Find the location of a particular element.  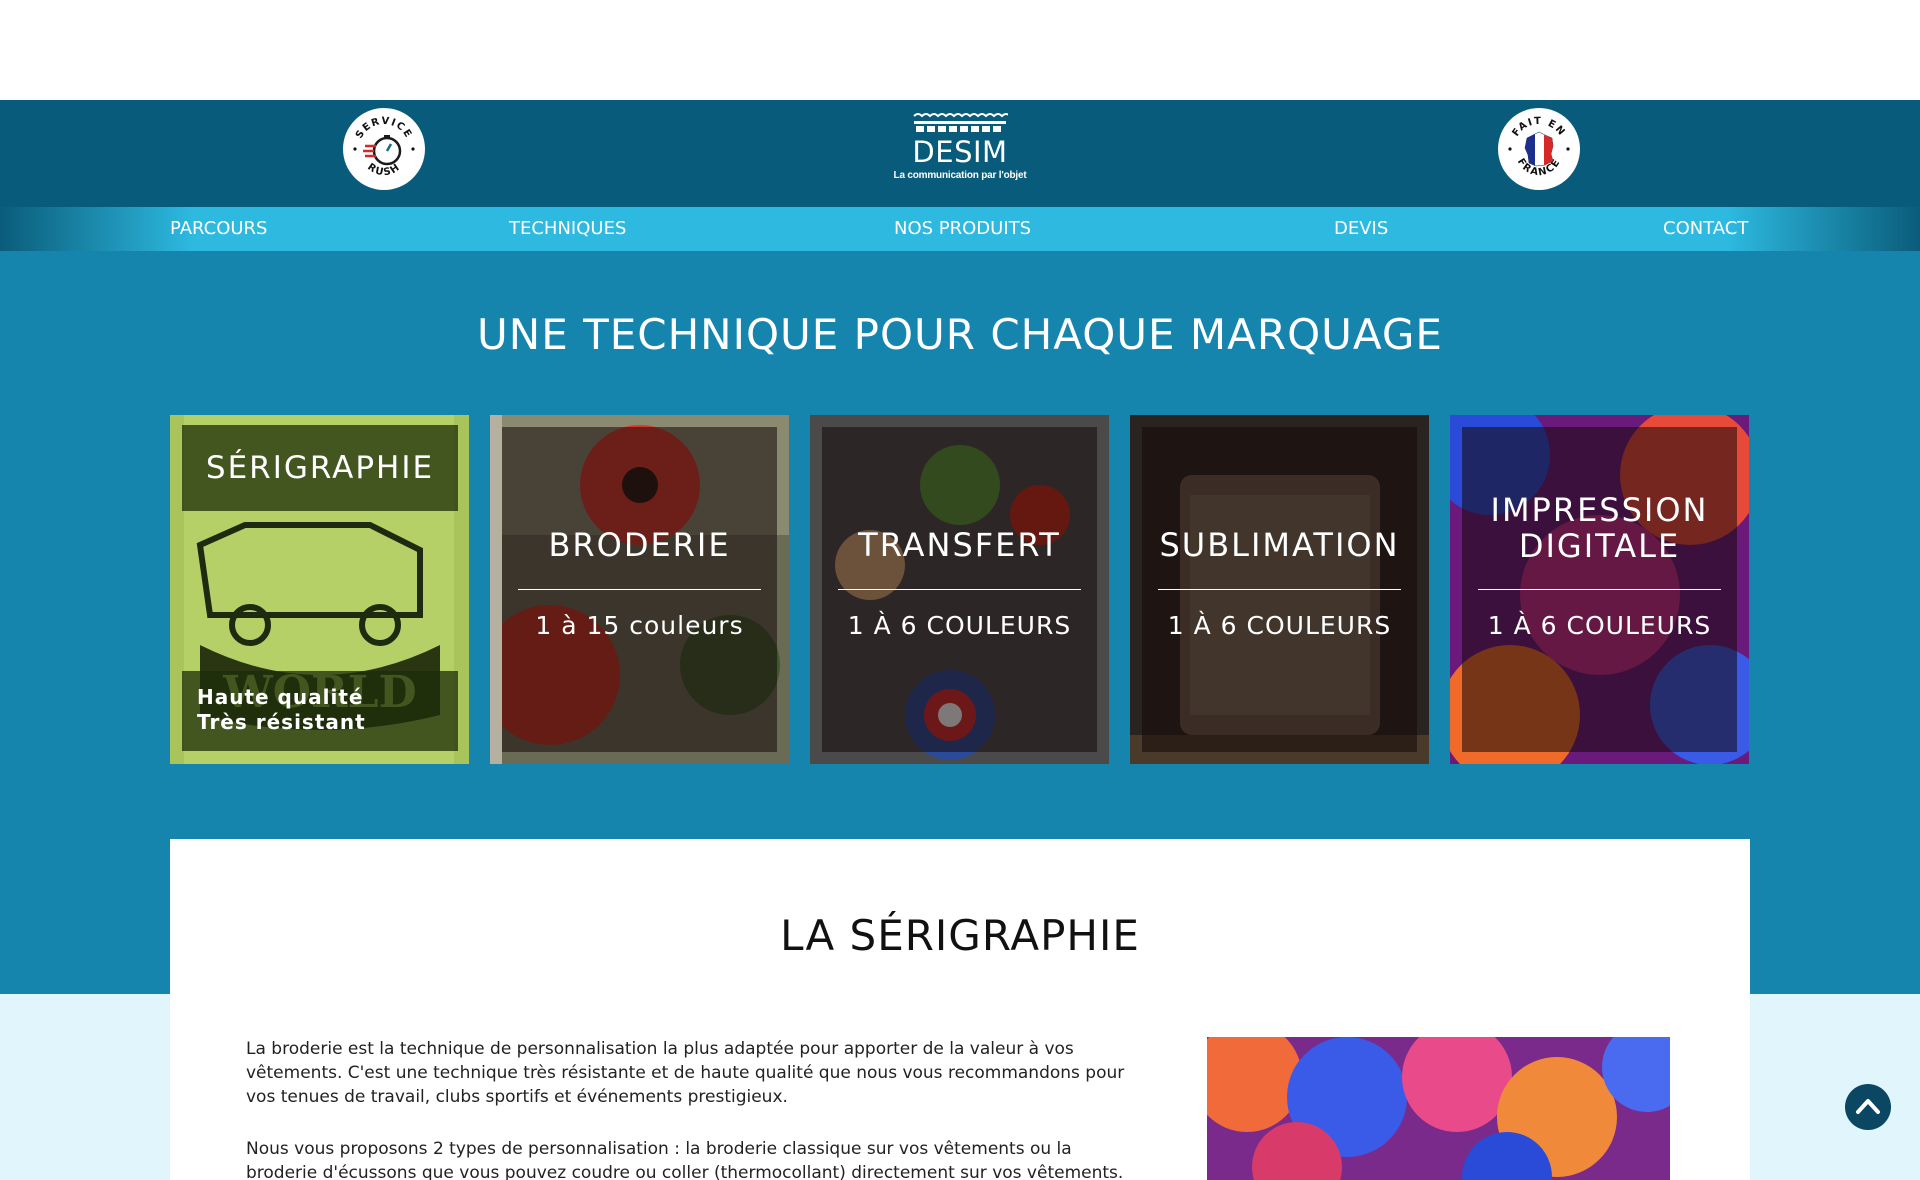

card-feature: Haute qualité is located at coordinates (280, 697).